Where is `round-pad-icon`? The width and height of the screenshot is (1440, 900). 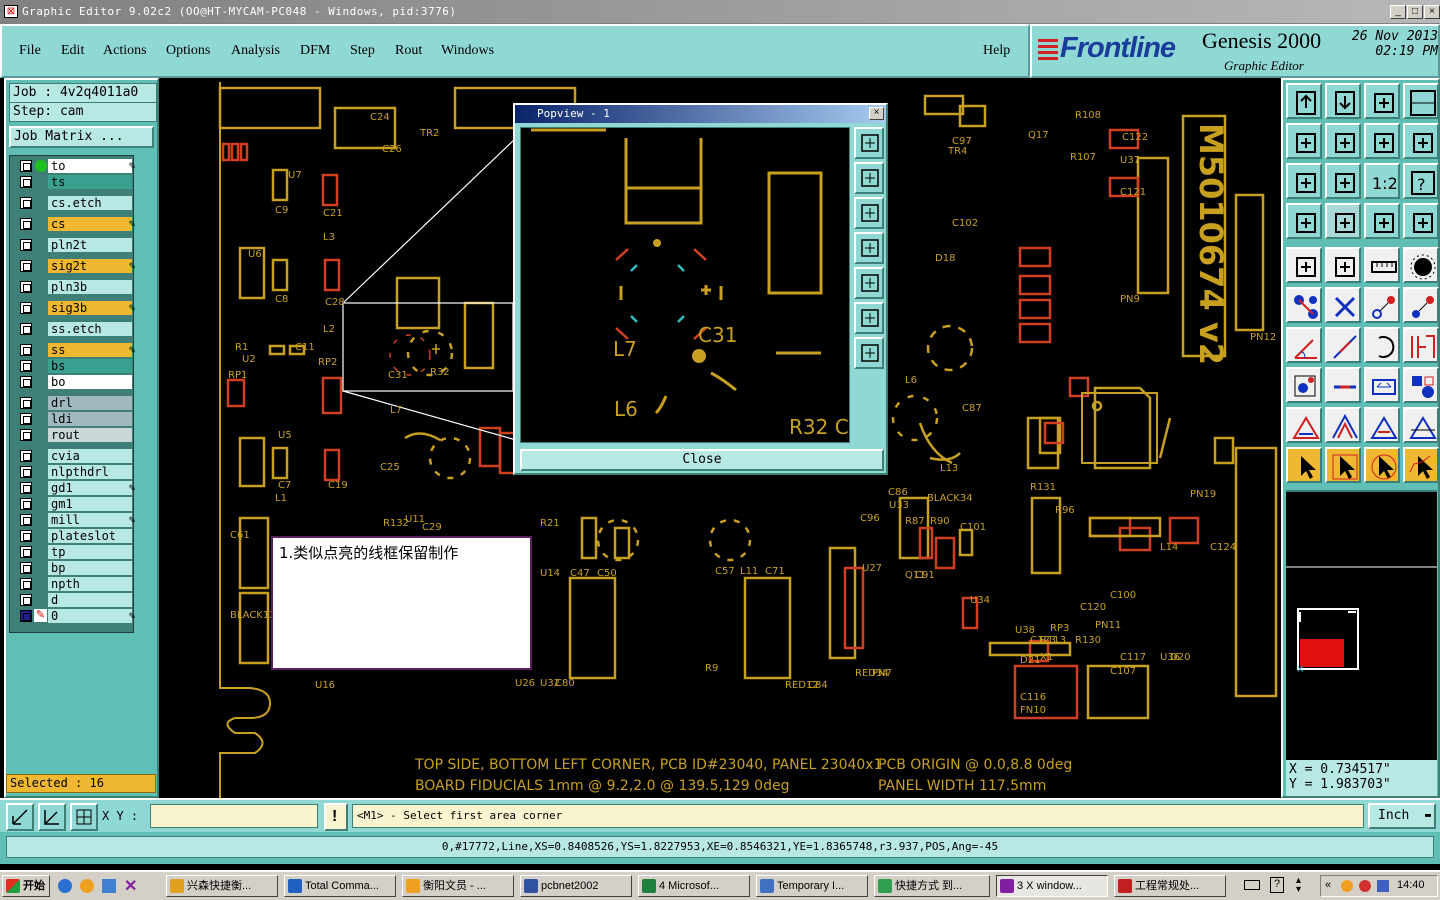
round-pad-icon is located at coordinates (1421, 265).